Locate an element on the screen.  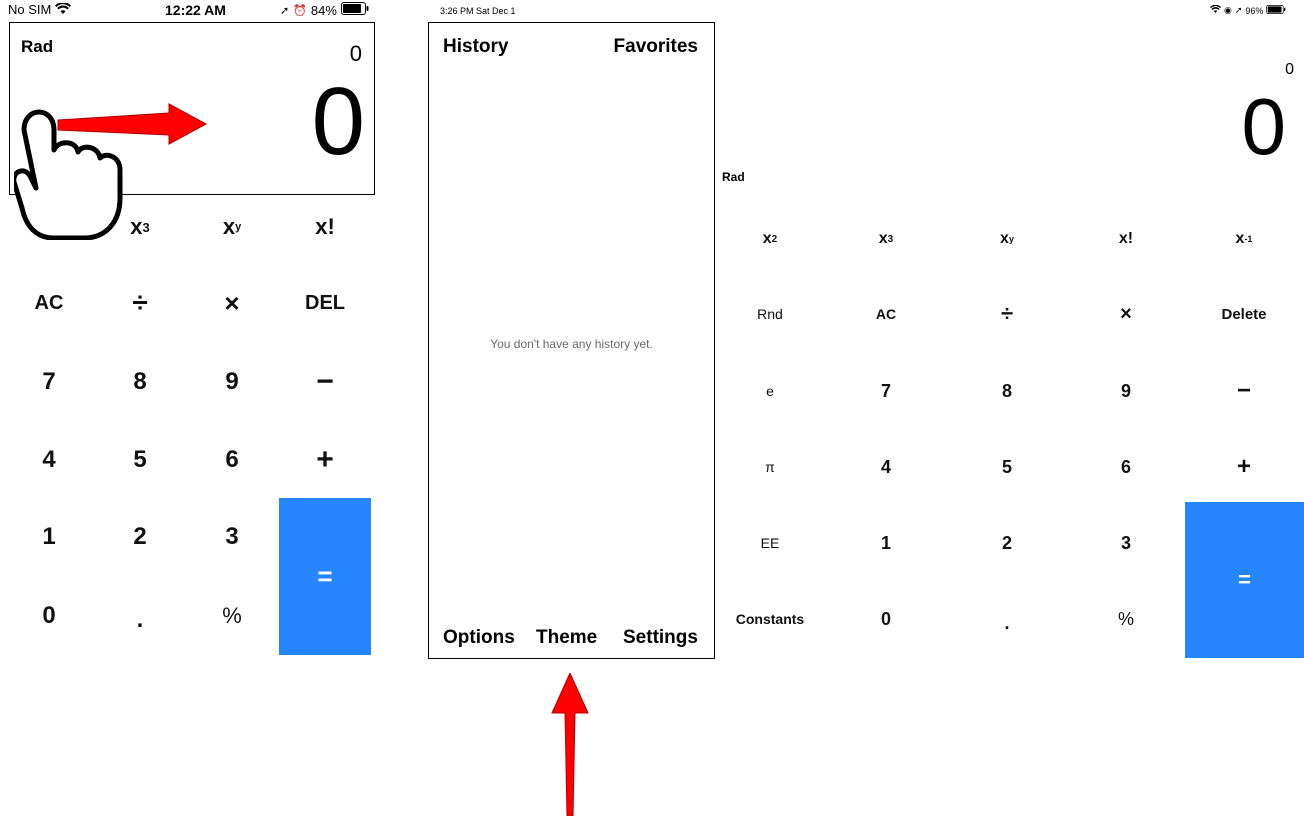
options-button: Options is located at coordinates (479, 638).